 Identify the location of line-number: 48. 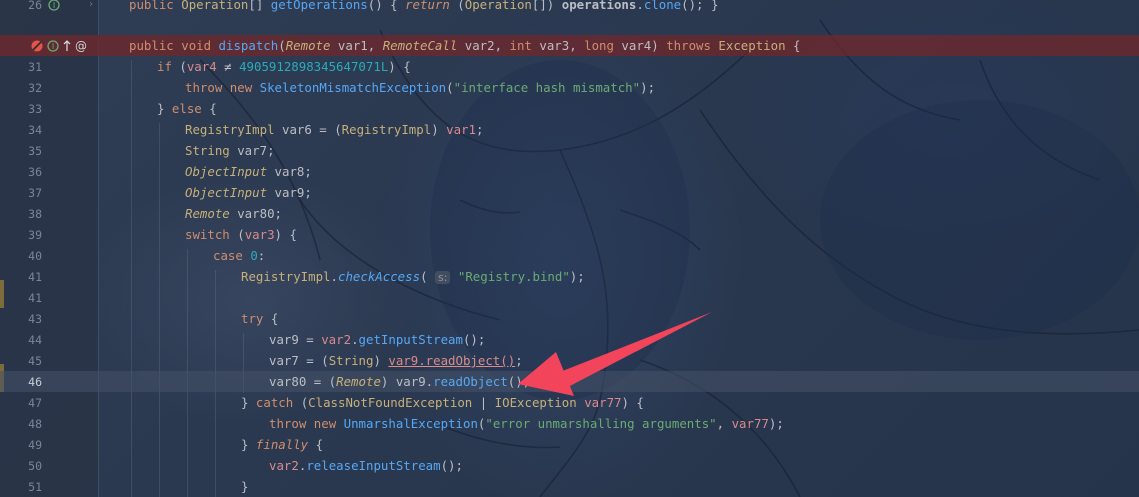
(35, 423).